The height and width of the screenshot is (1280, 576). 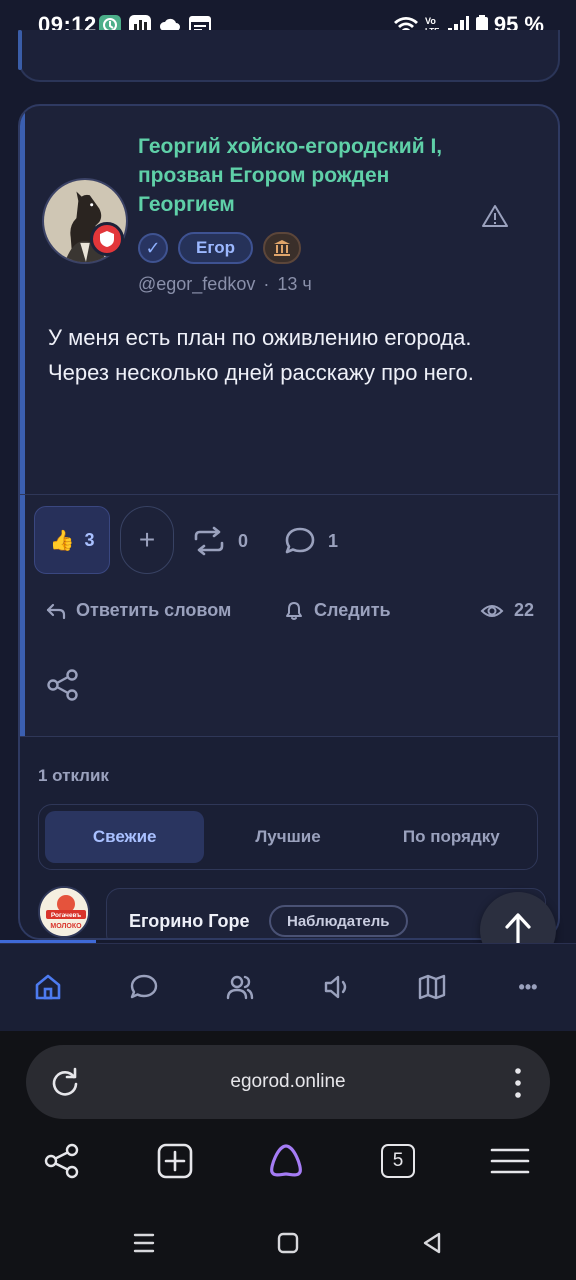 I want to click on sort-tab-best: Лучшие, so click(x=287, y=837).